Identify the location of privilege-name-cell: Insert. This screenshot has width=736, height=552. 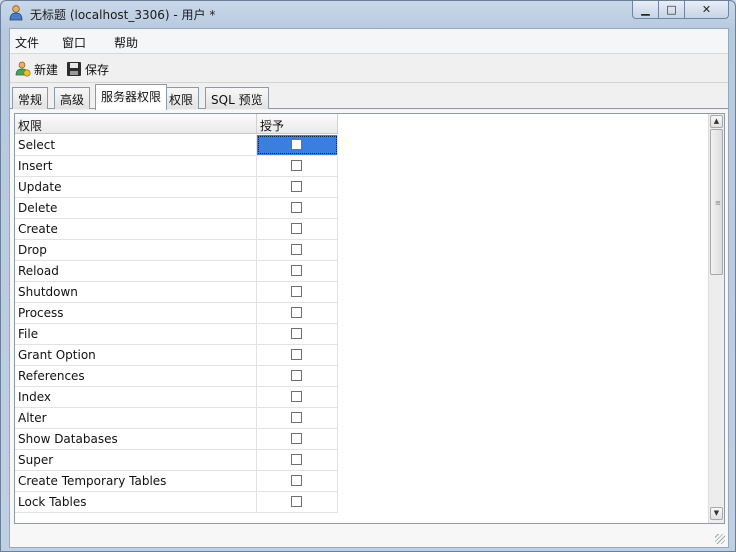
(136, 166).